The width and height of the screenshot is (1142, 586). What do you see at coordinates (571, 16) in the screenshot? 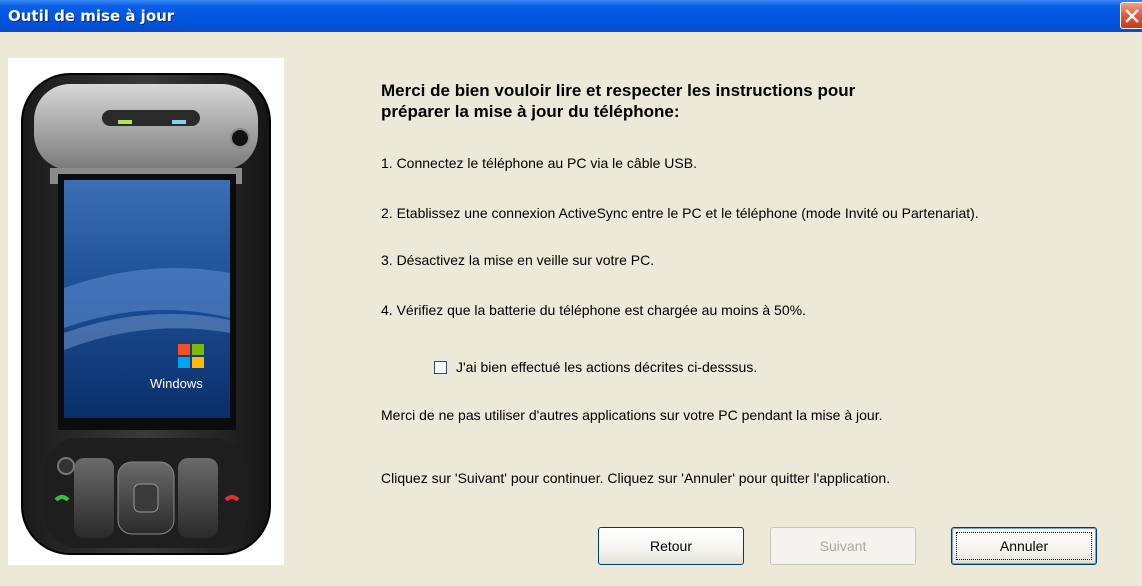
I see `title-bar: Outil de mise à jour` at bounding box center [571, 16].